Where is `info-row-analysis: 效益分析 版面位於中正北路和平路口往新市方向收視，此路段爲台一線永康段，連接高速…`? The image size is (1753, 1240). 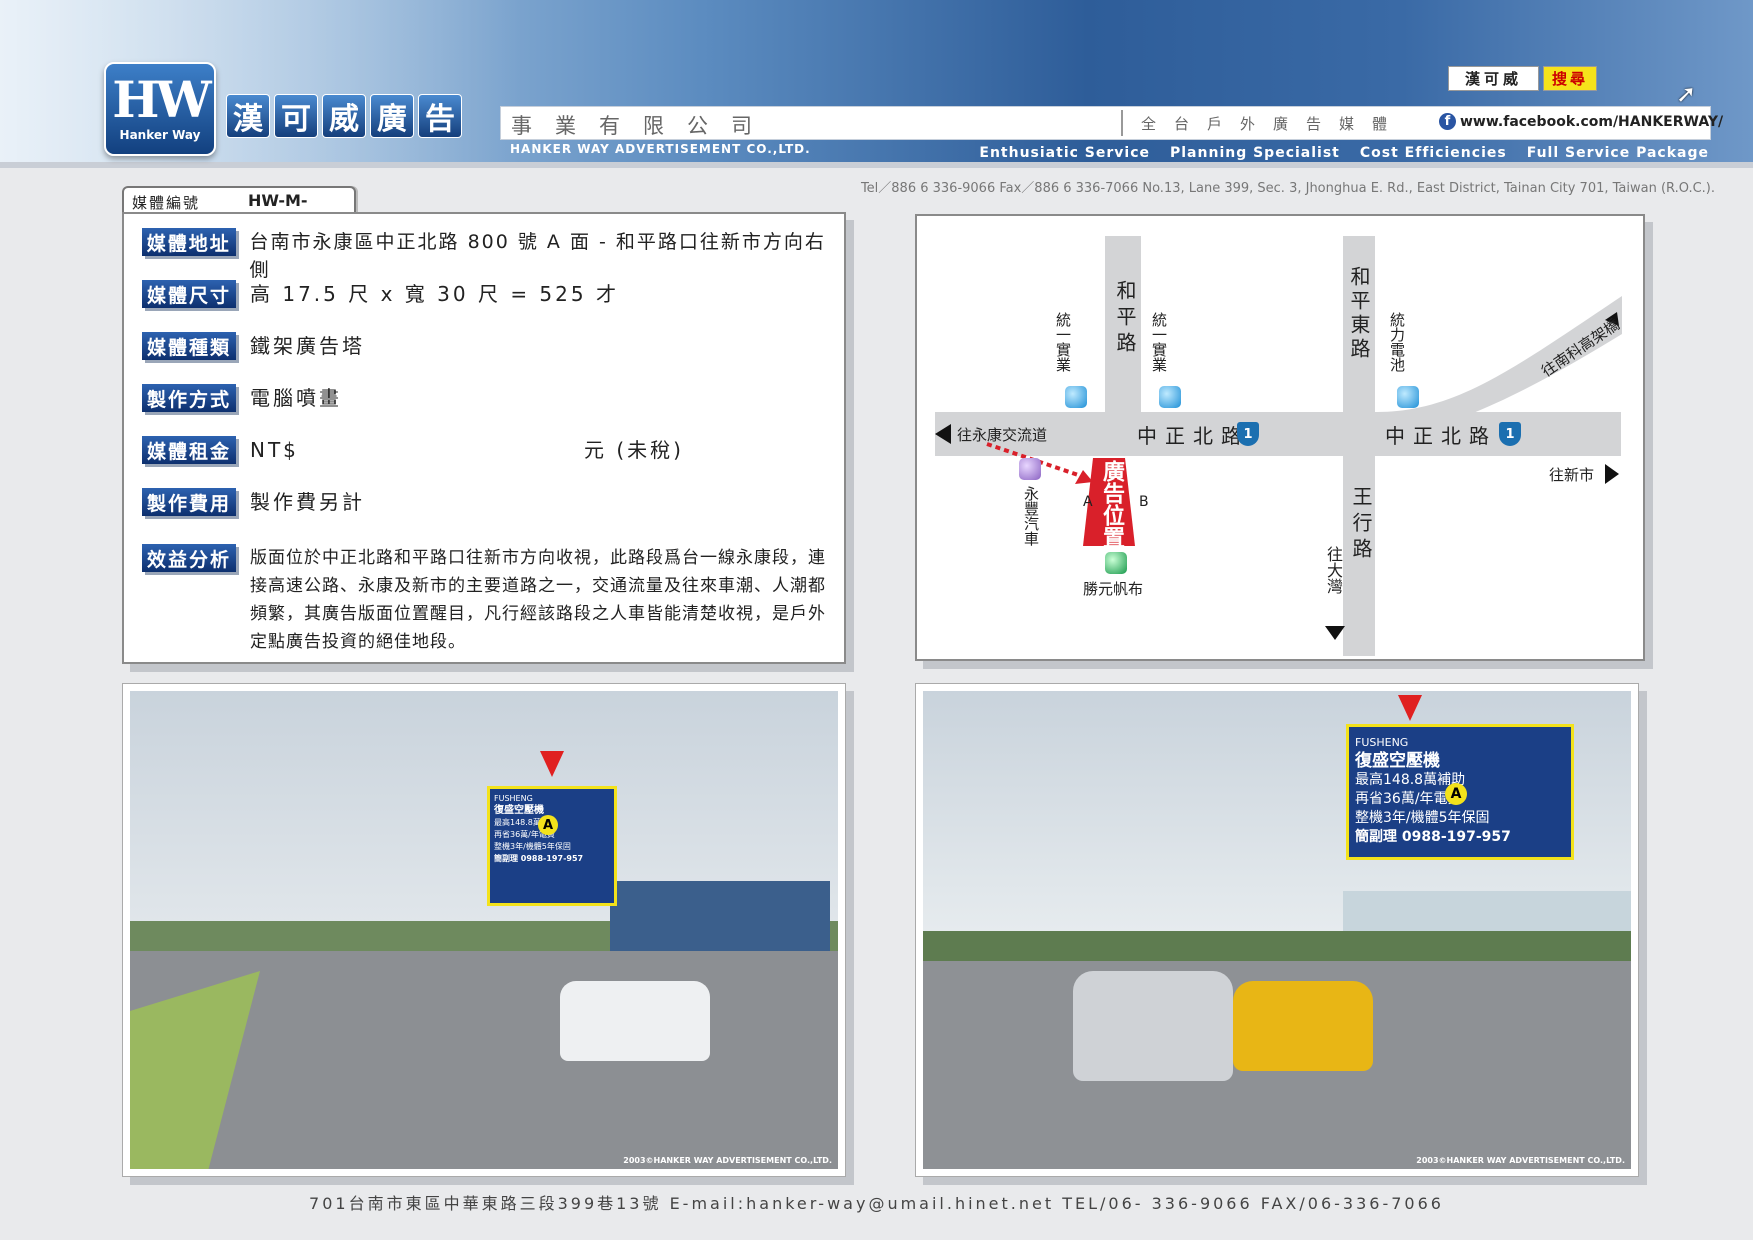
info-row-analysis: 效益分析 版面位於中正北路和平路口往新市方向收視，此路段爲台一線永康段，連接高速… is located at coordinates (485, 600).